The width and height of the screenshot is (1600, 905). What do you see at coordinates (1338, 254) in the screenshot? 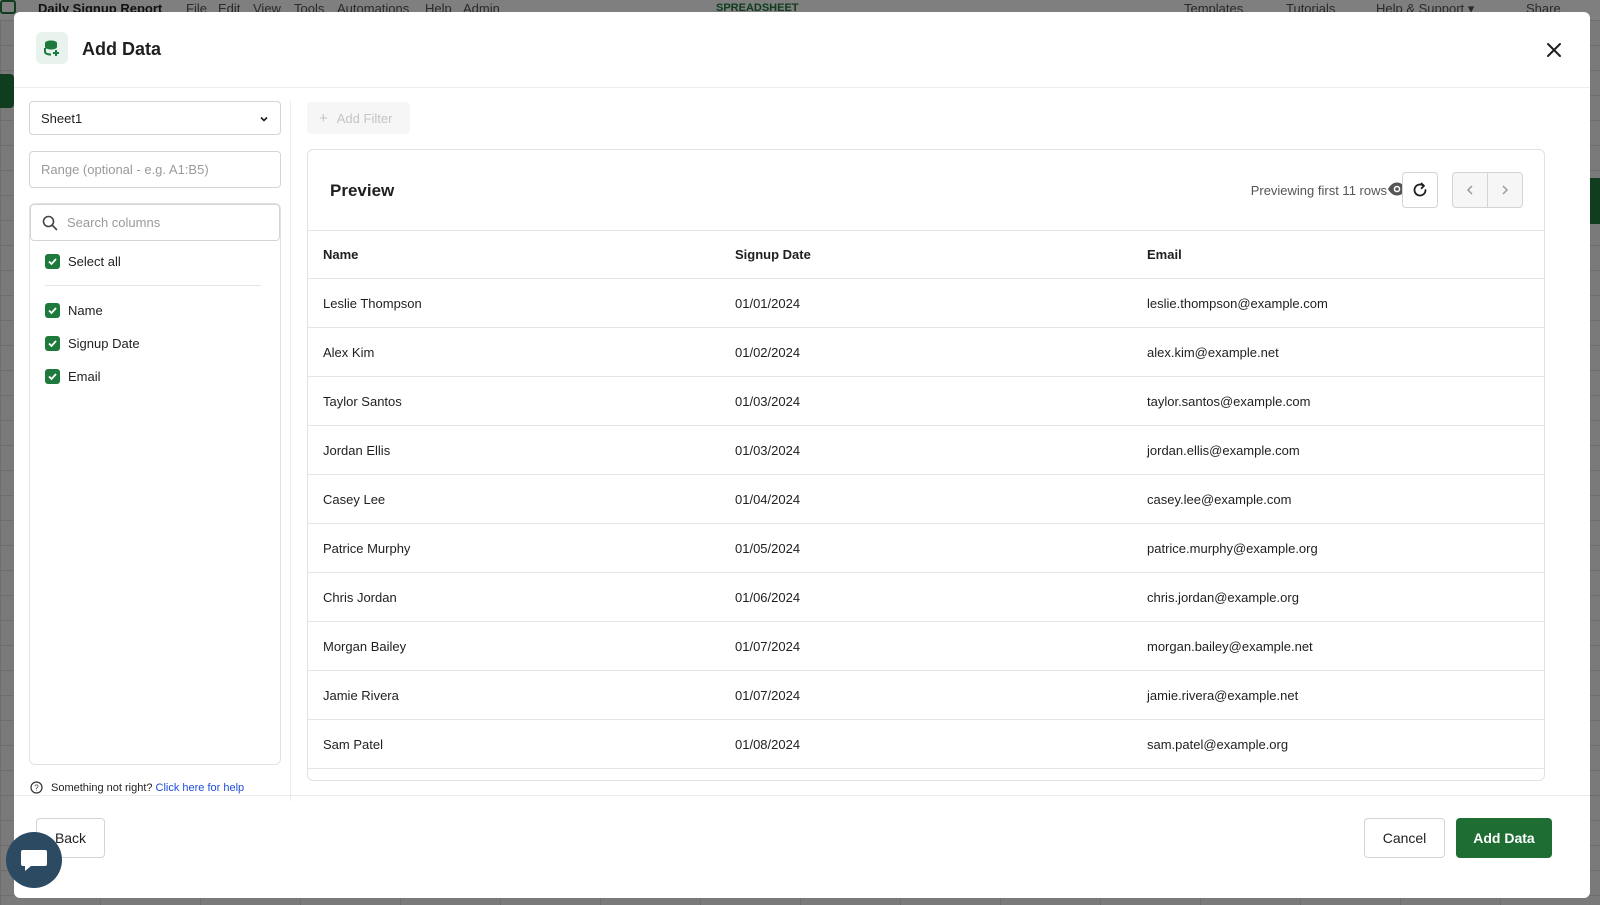
I see `column-header-email: Email` at bounding box center [1338, 254].